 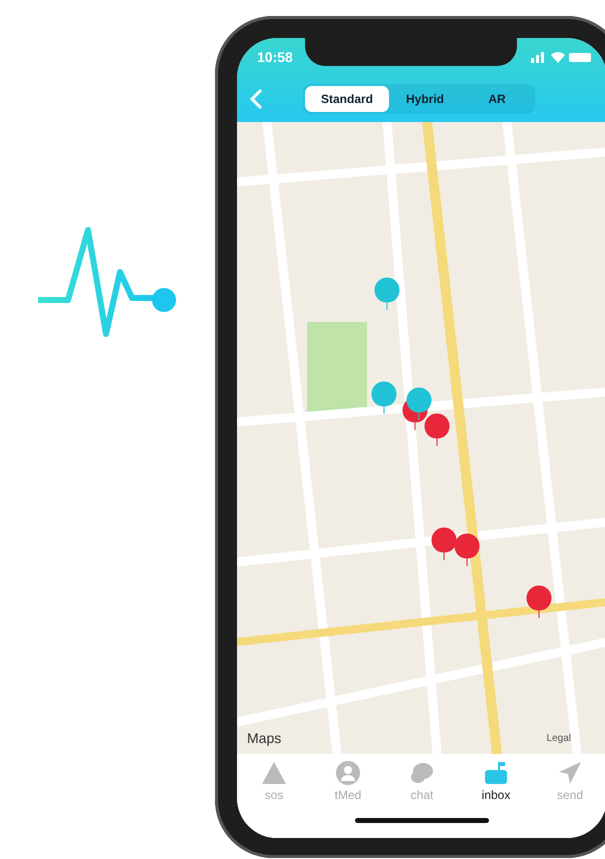 I want to click on tab-bar-item: inbox, so click(x=496, y=781).